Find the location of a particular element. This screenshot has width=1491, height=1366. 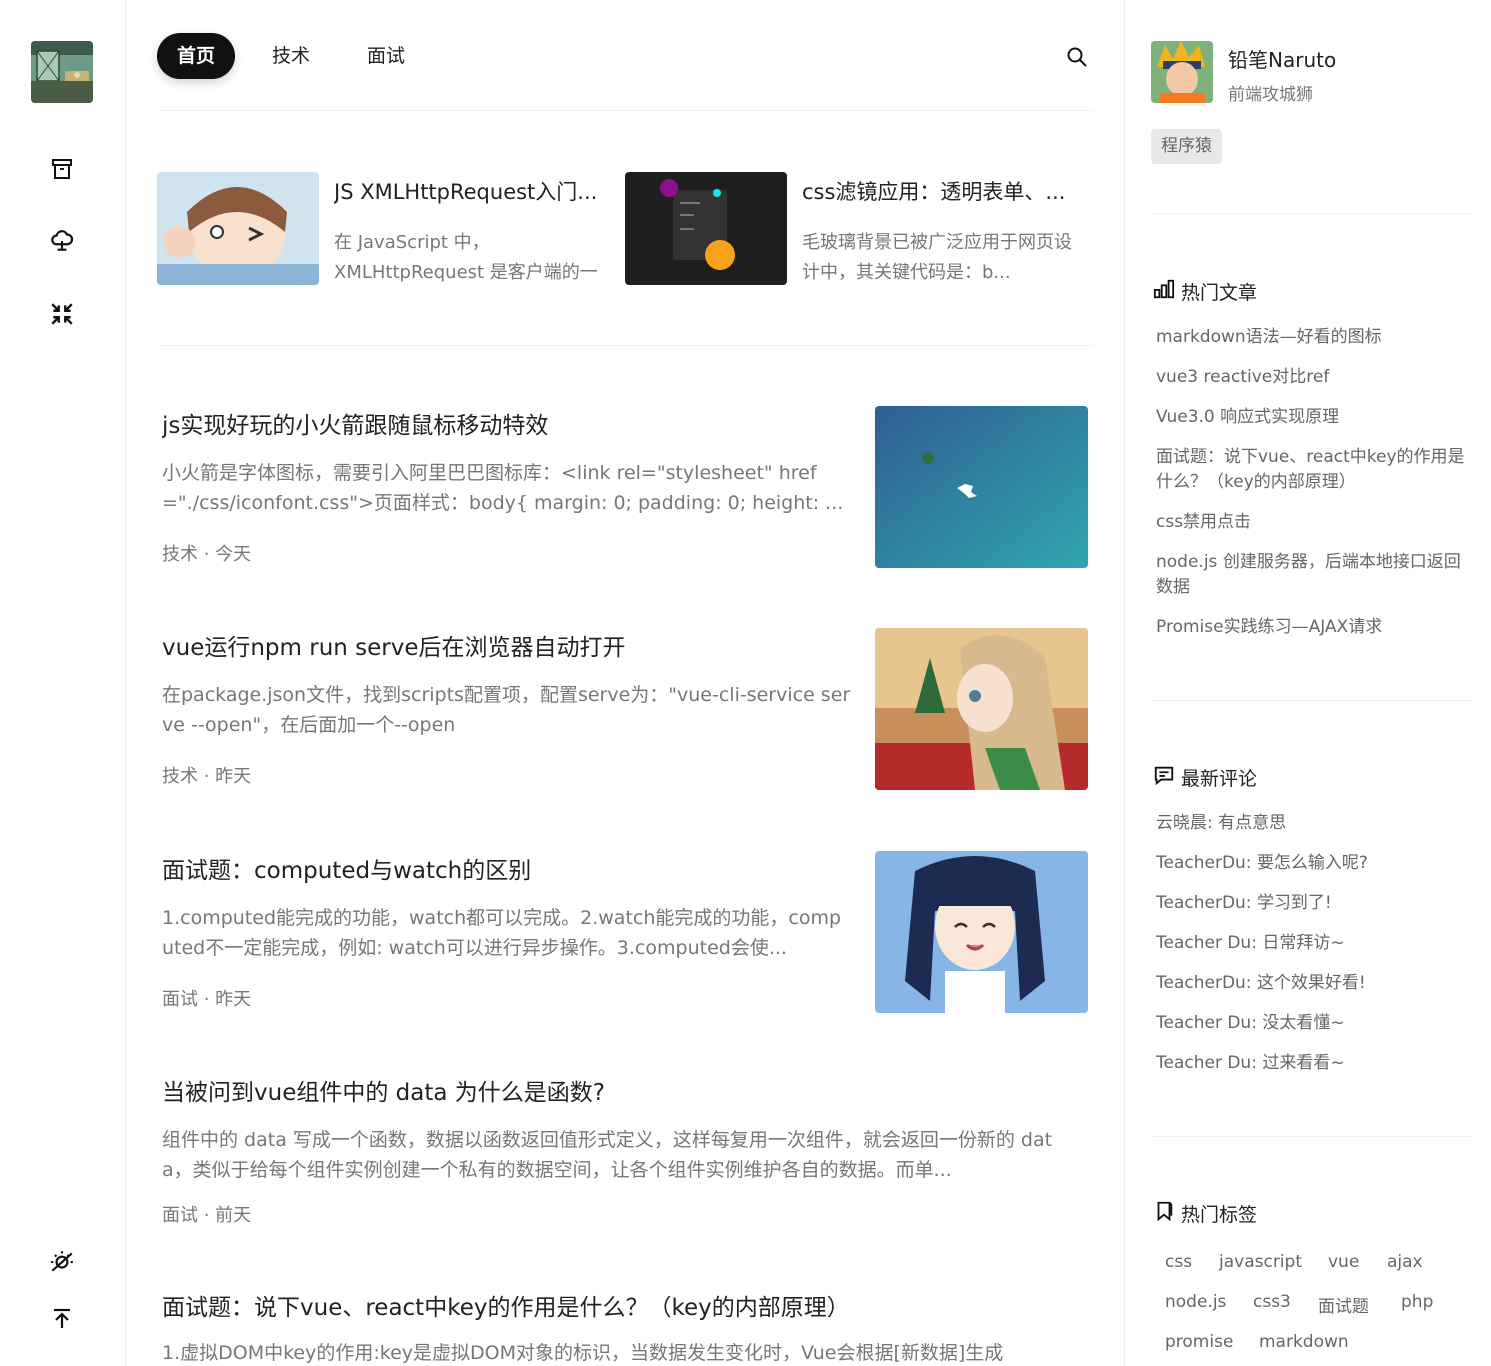

tag-link: markdown is located at coordinates (1304, 1342).